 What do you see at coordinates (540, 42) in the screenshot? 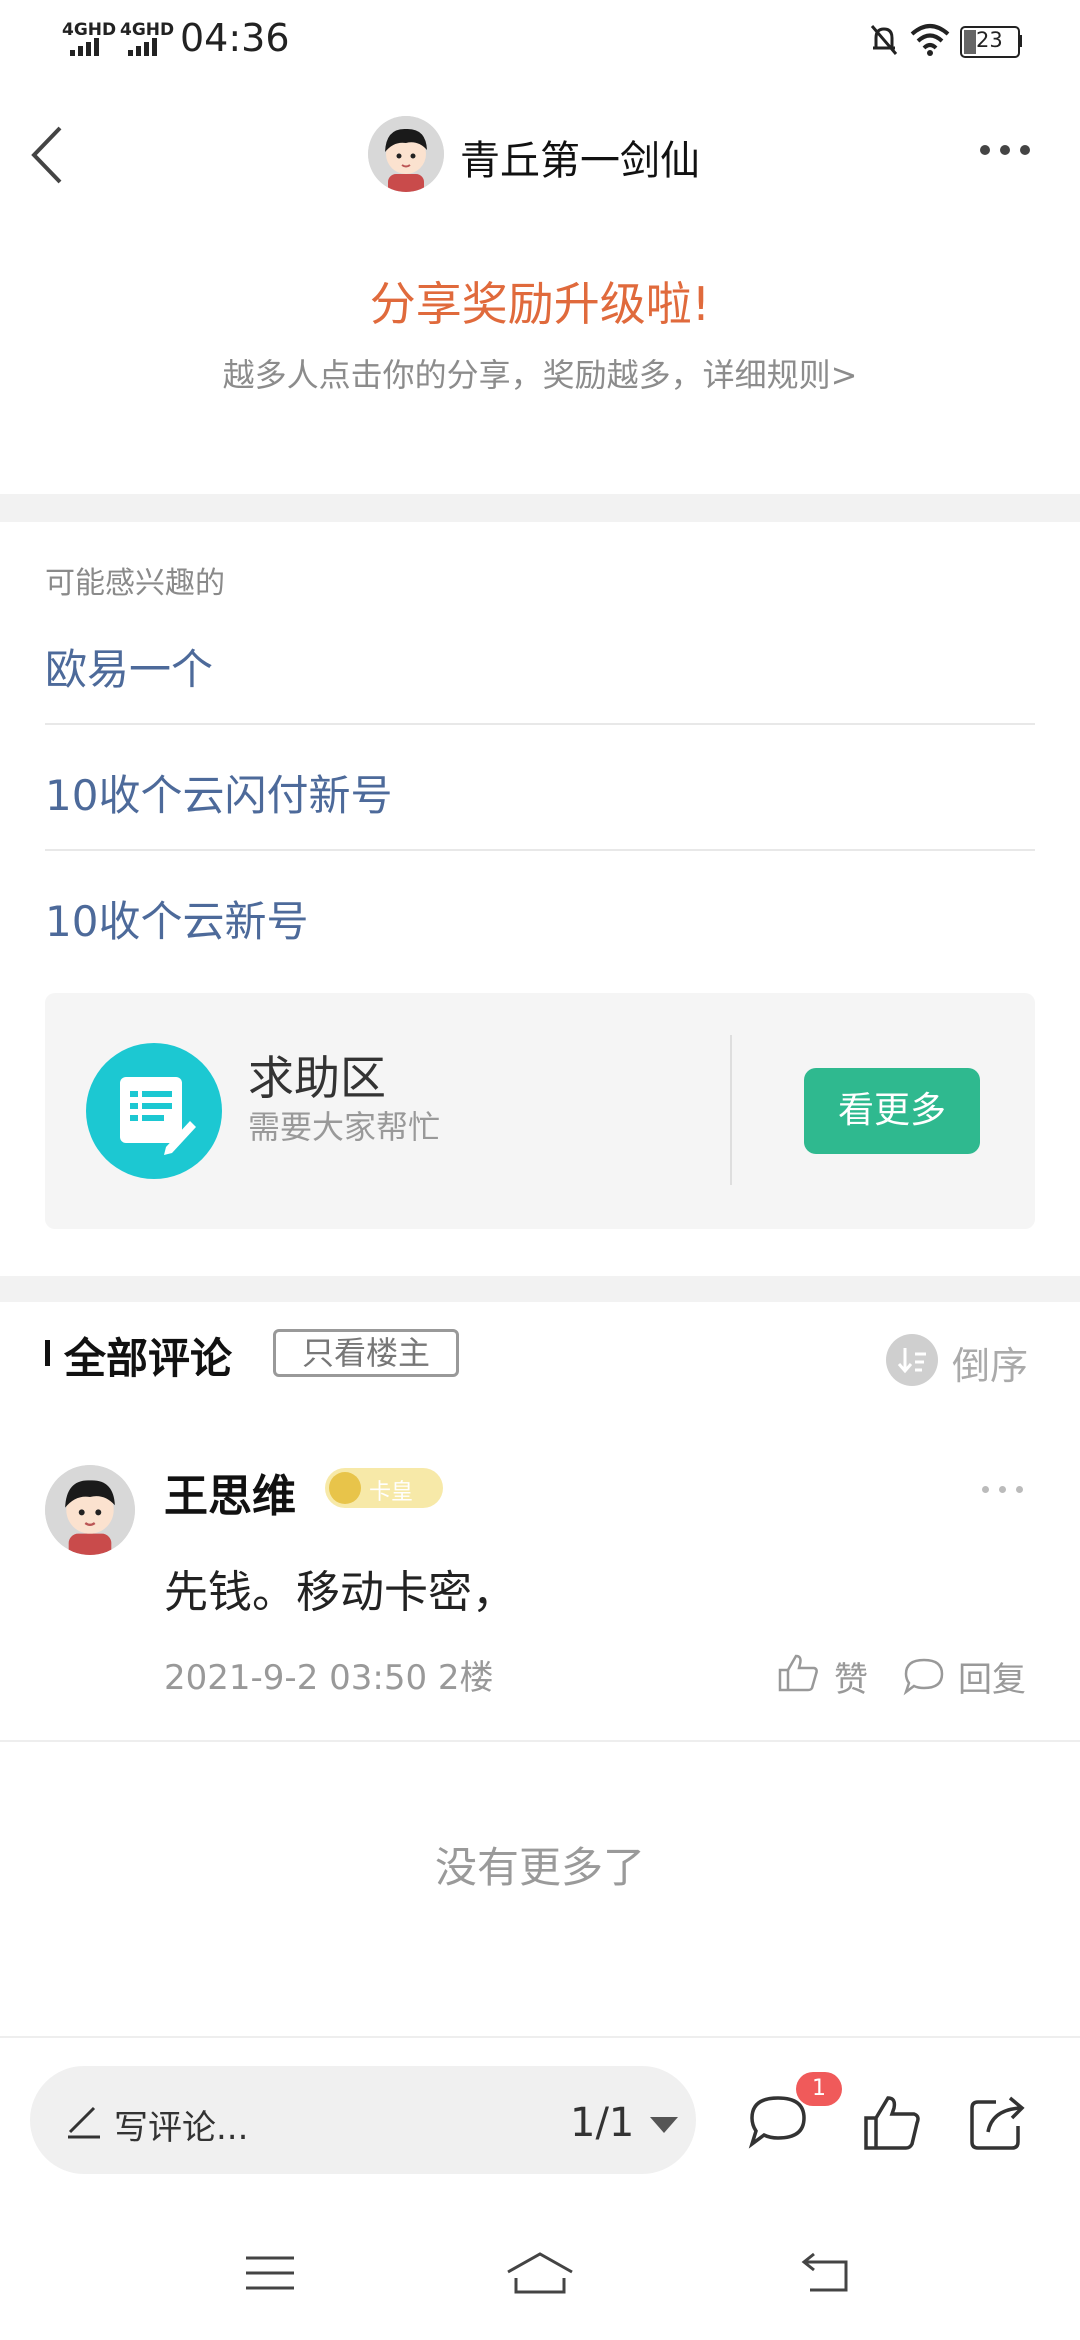
I see `status-bar: 4GHD 4GHD 04:36 23` at bounding box center [540, 42].